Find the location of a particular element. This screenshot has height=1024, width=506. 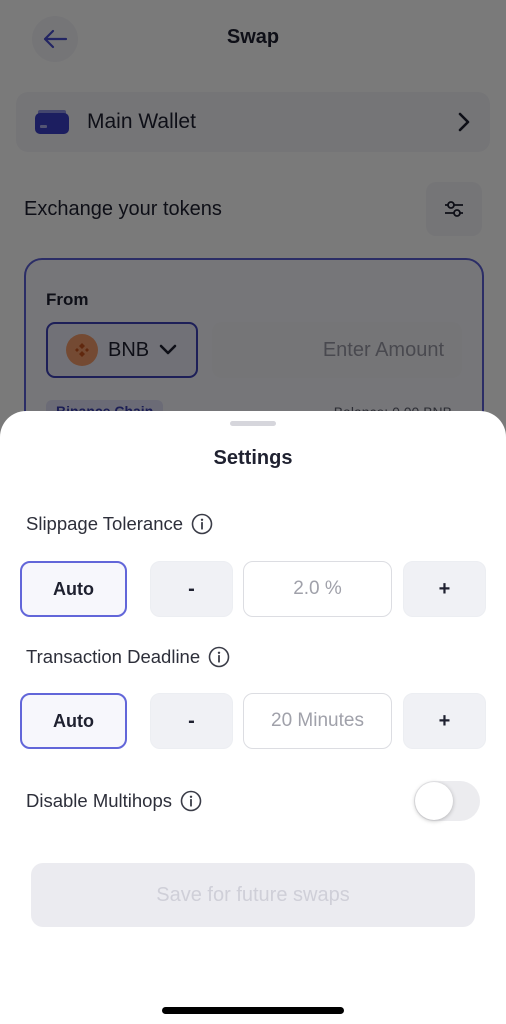

slippage-label: Slippage Tolerance is located at coordinates (119, 524).